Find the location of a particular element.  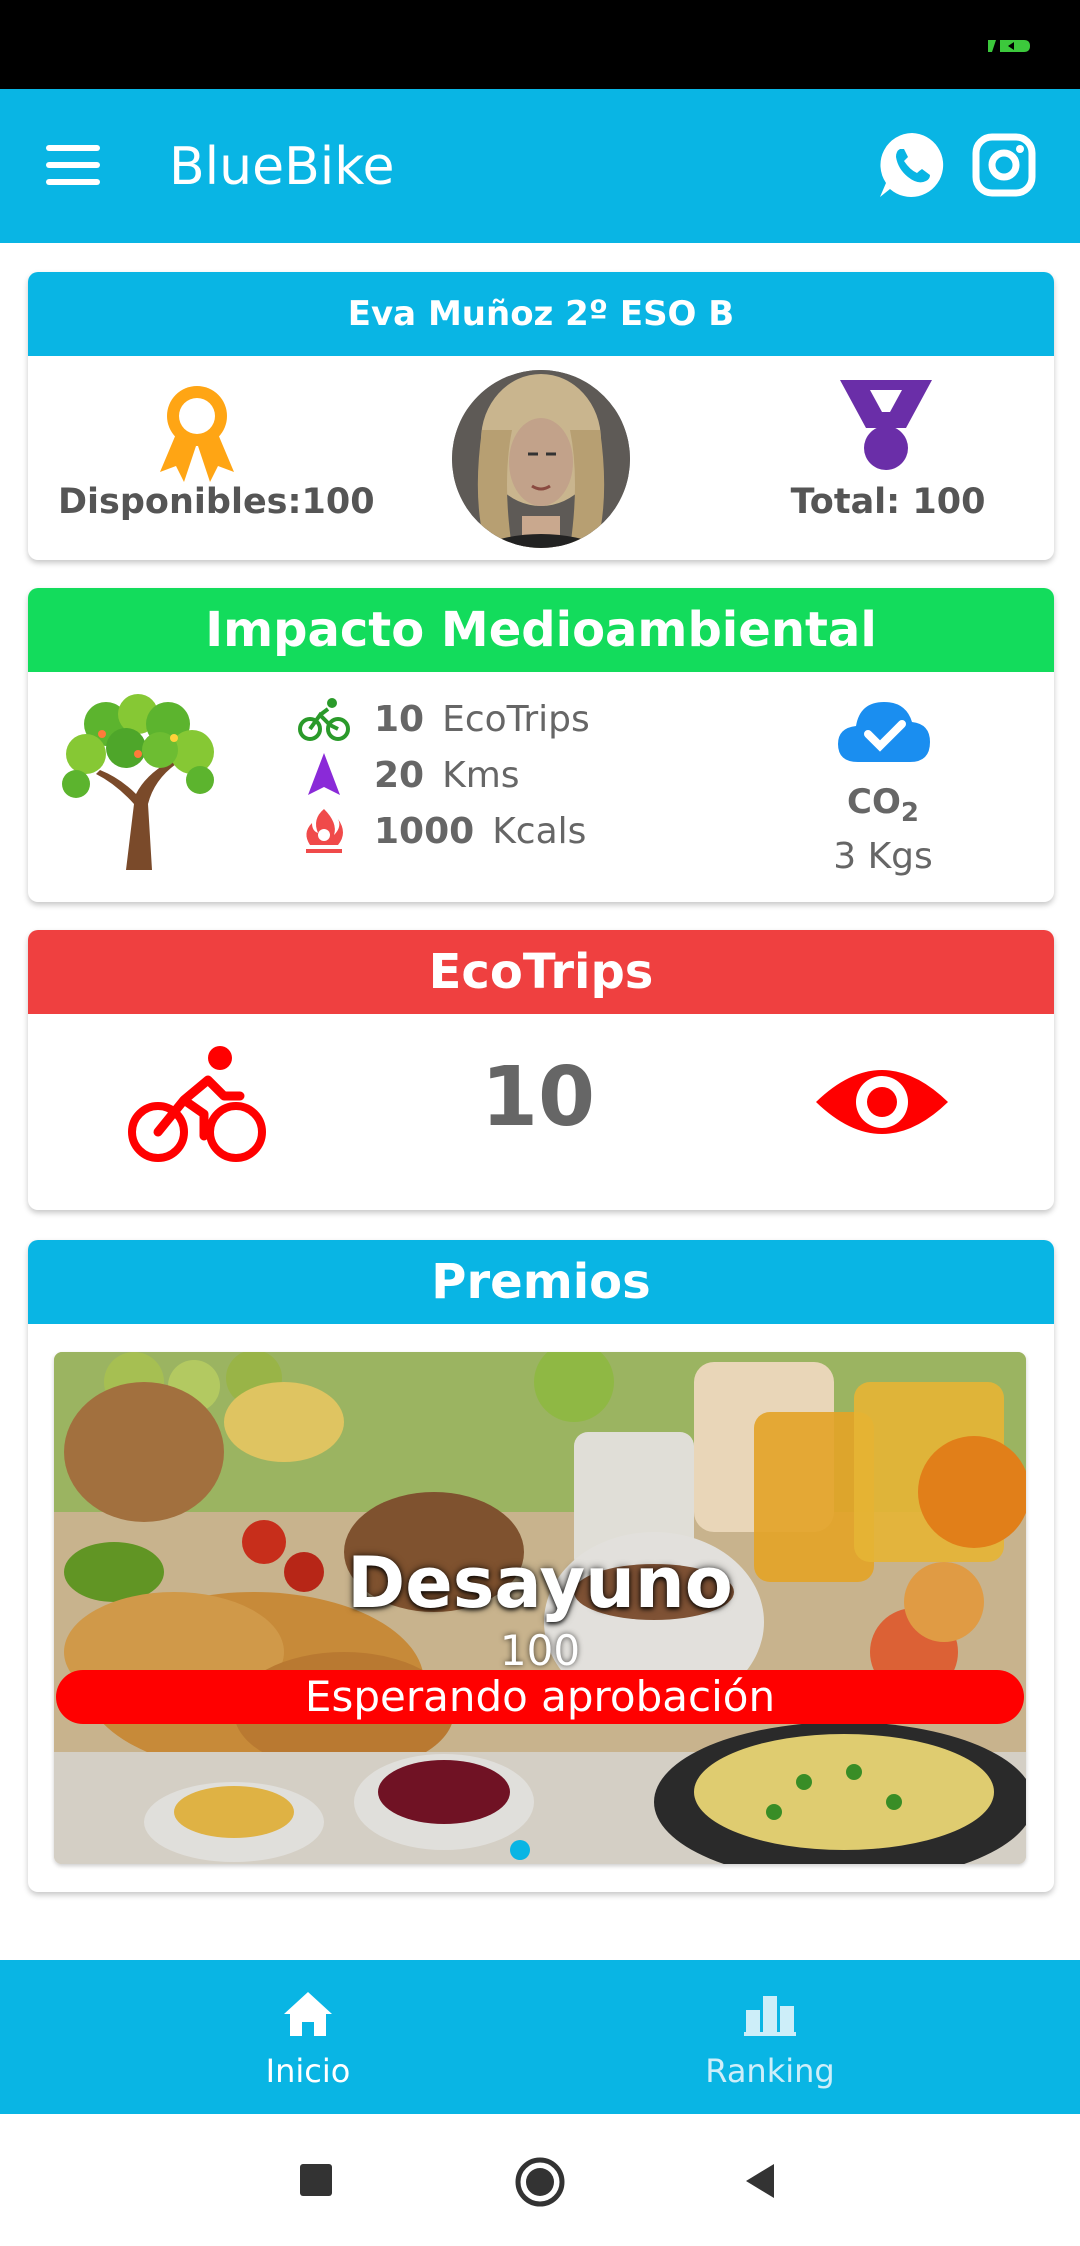

home-button-icon is located at coordinates (540, 2182).